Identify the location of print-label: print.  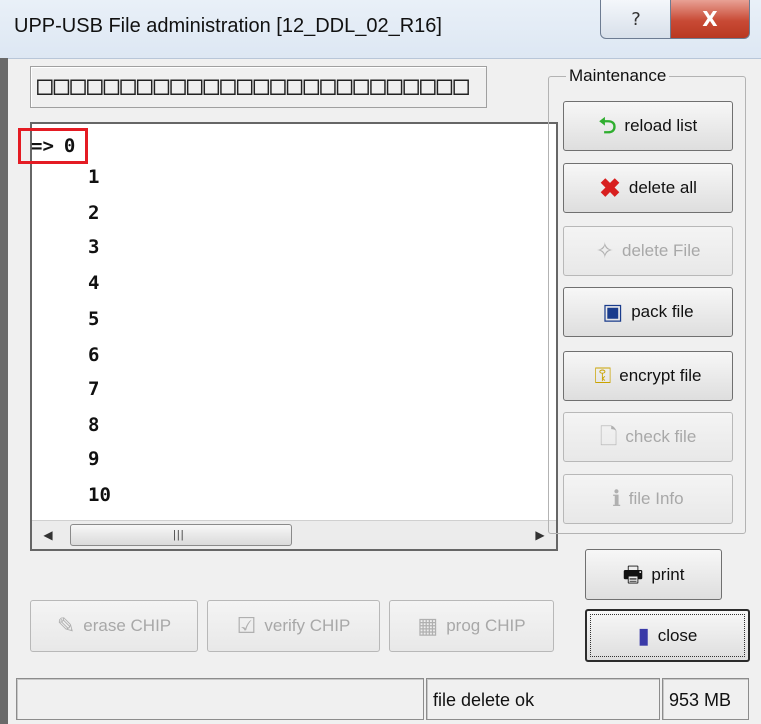
(668, 574).